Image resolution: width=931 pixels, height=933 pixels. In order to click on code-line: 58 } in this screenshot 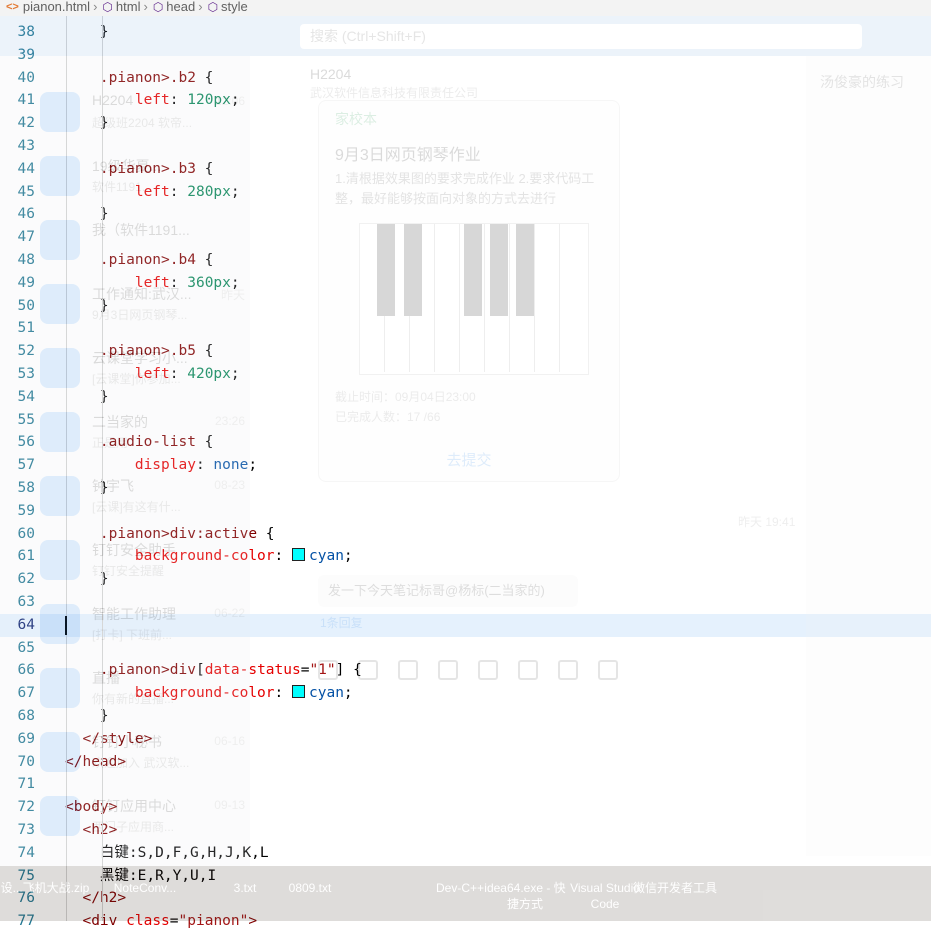, I will do `click(465, 488)`.